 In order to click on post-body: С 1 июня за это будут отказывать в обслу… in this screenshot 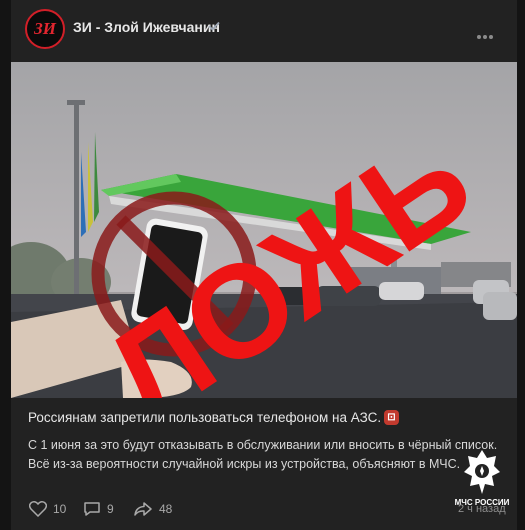, I will do `click(263, 454)`.